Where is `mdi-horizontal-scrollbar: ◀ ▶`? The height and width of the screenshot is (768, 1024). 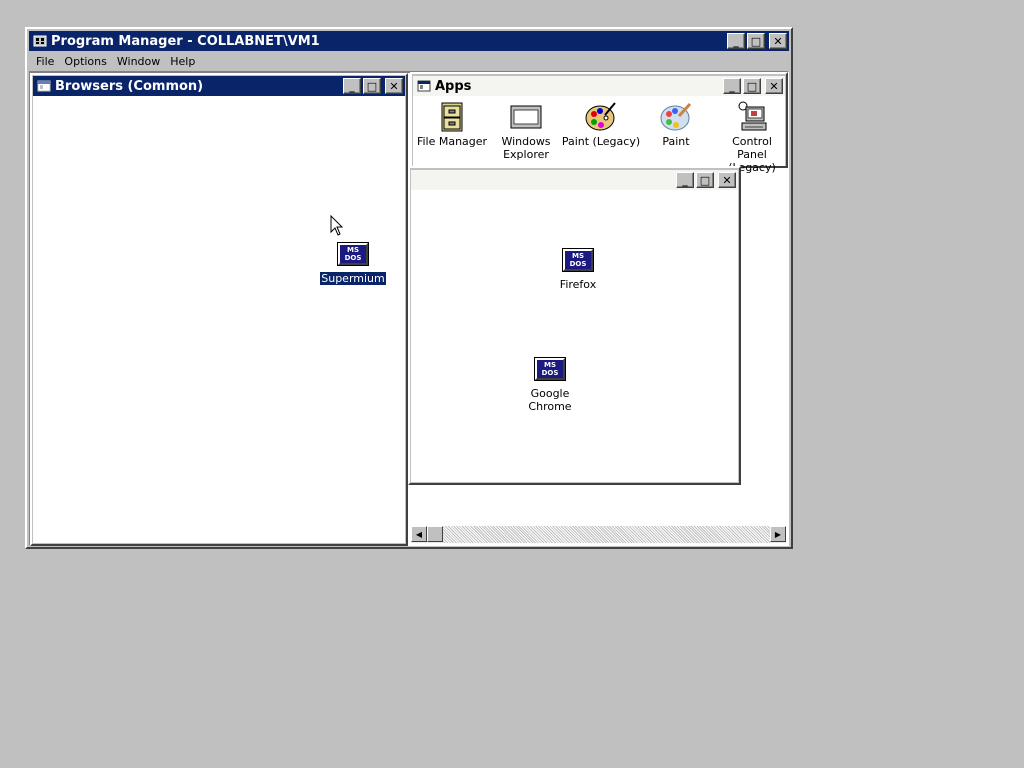
mdi-horizontal-scrollbar: ◀ ▶ is located at coordinates (598, 534).